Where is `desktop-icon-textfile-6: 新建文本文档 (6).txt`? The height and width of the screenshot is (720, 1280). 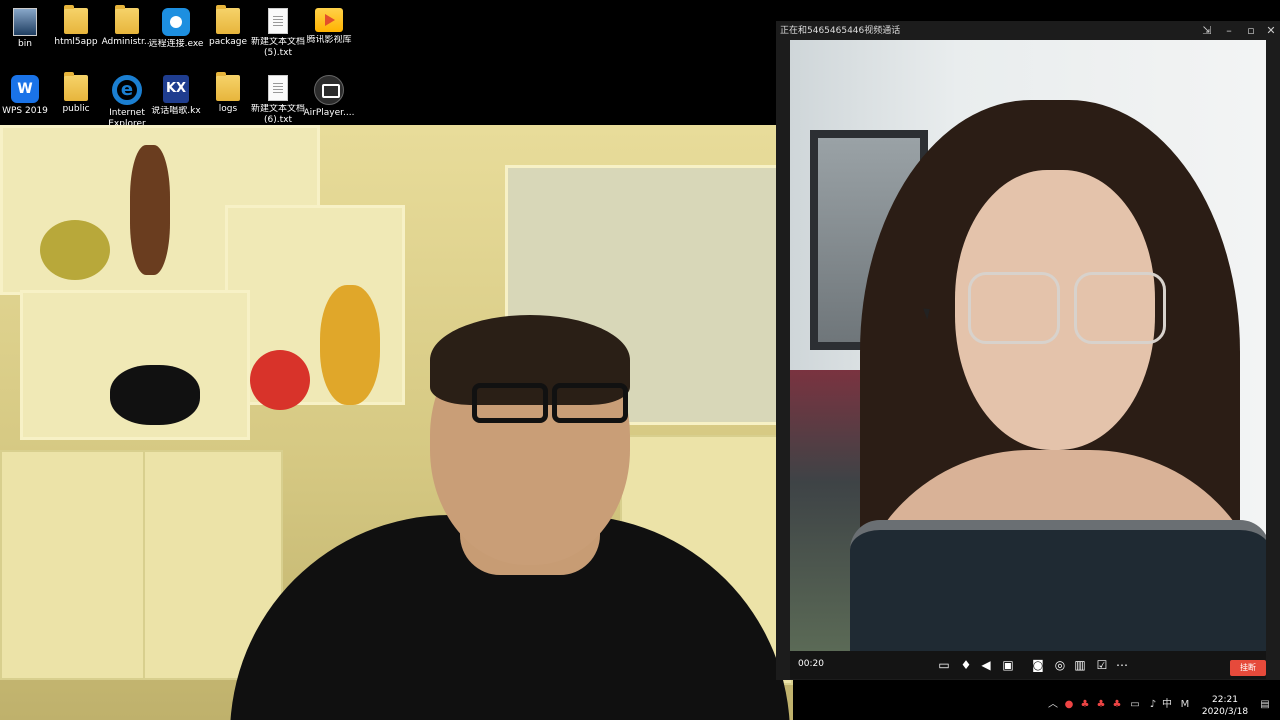
desktop-icon-textfile-6: 新建文本文档 (6).txt is located at coordinates (278, 102).